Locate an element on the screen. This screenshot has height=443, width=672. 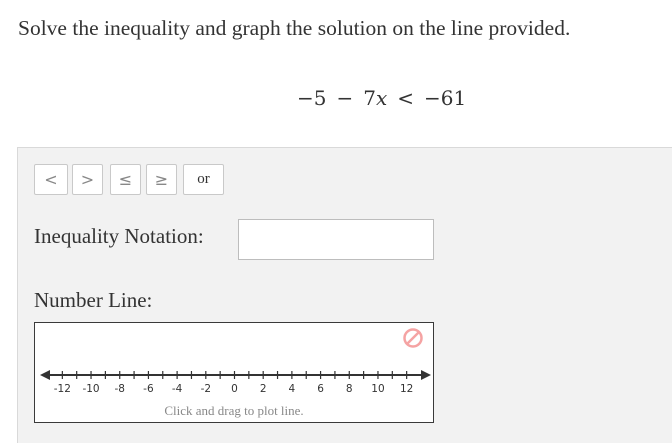
left-arrow-icon is located at coordinates (45, 375).